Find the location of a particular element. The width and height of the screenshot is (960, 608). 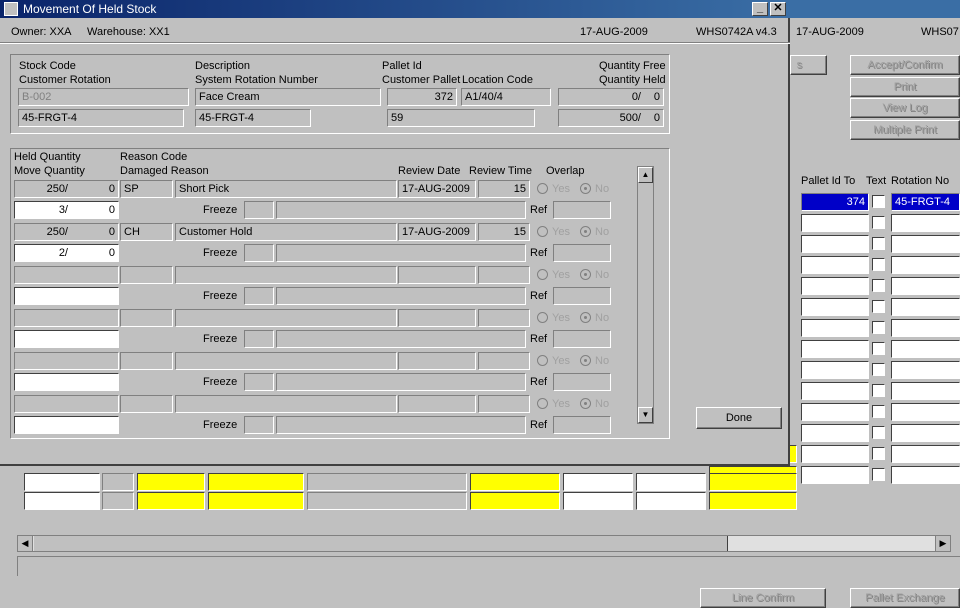

bottom-row-1-col-d is located at coordinates (256, 482).